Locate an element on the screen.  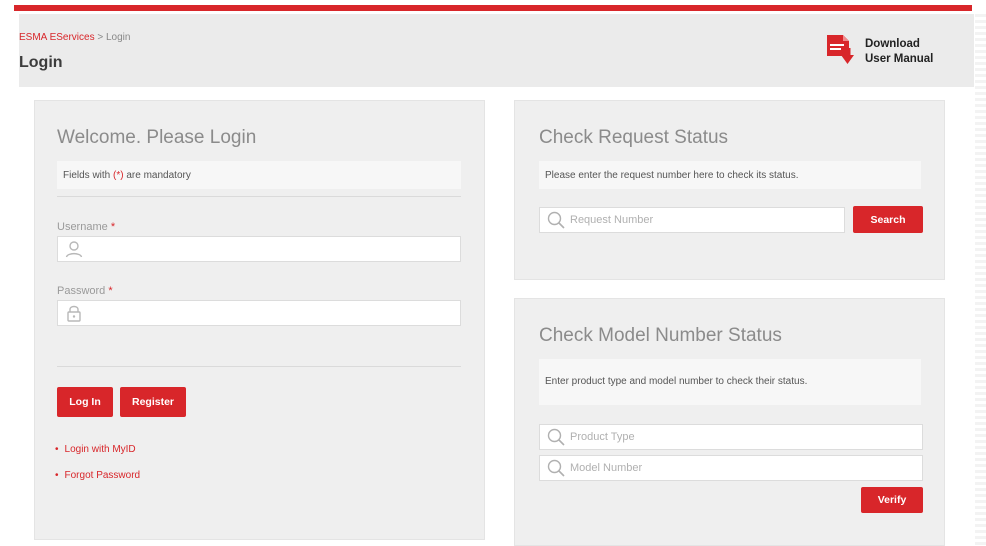
username-label: Username * is located at coordinates (86, 227).